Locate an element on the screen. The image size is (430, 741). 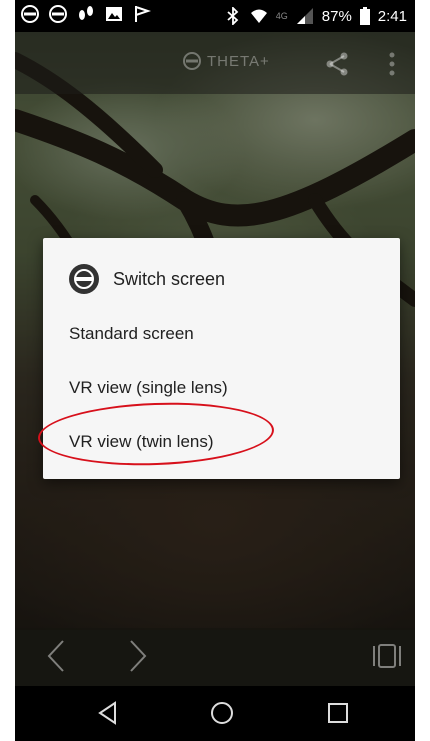
home-circle-icon is located at coordinates (222, 713).